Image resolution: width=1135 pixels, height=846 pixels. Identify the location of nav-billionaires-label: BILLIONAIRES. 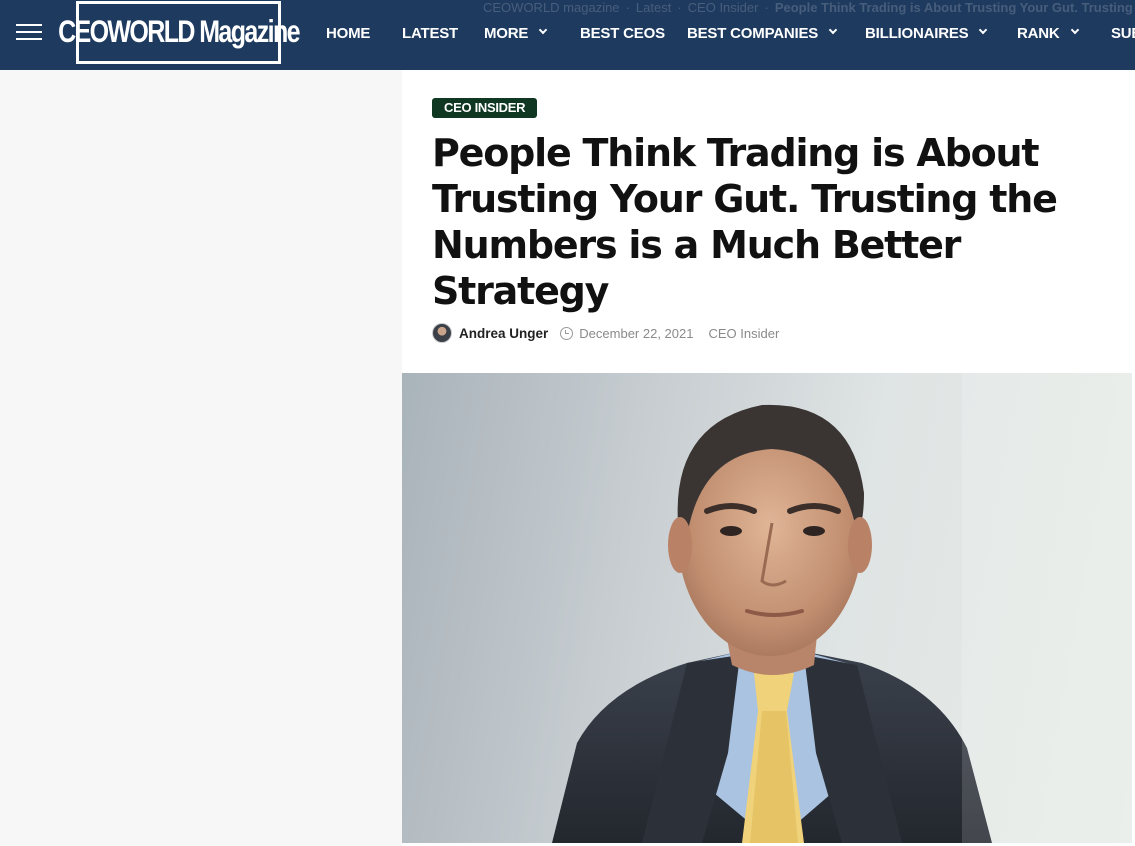
(917, 33).